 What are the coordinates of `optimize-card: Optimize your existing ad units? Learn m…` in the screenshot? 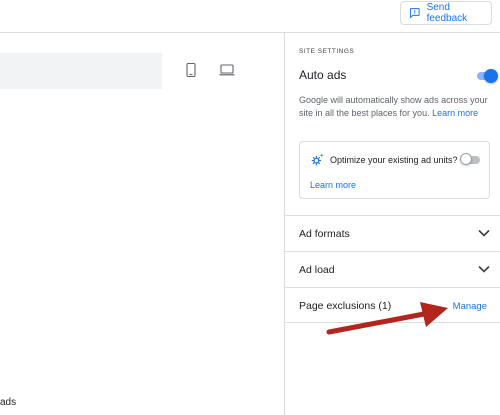 It's located at (394, 170).